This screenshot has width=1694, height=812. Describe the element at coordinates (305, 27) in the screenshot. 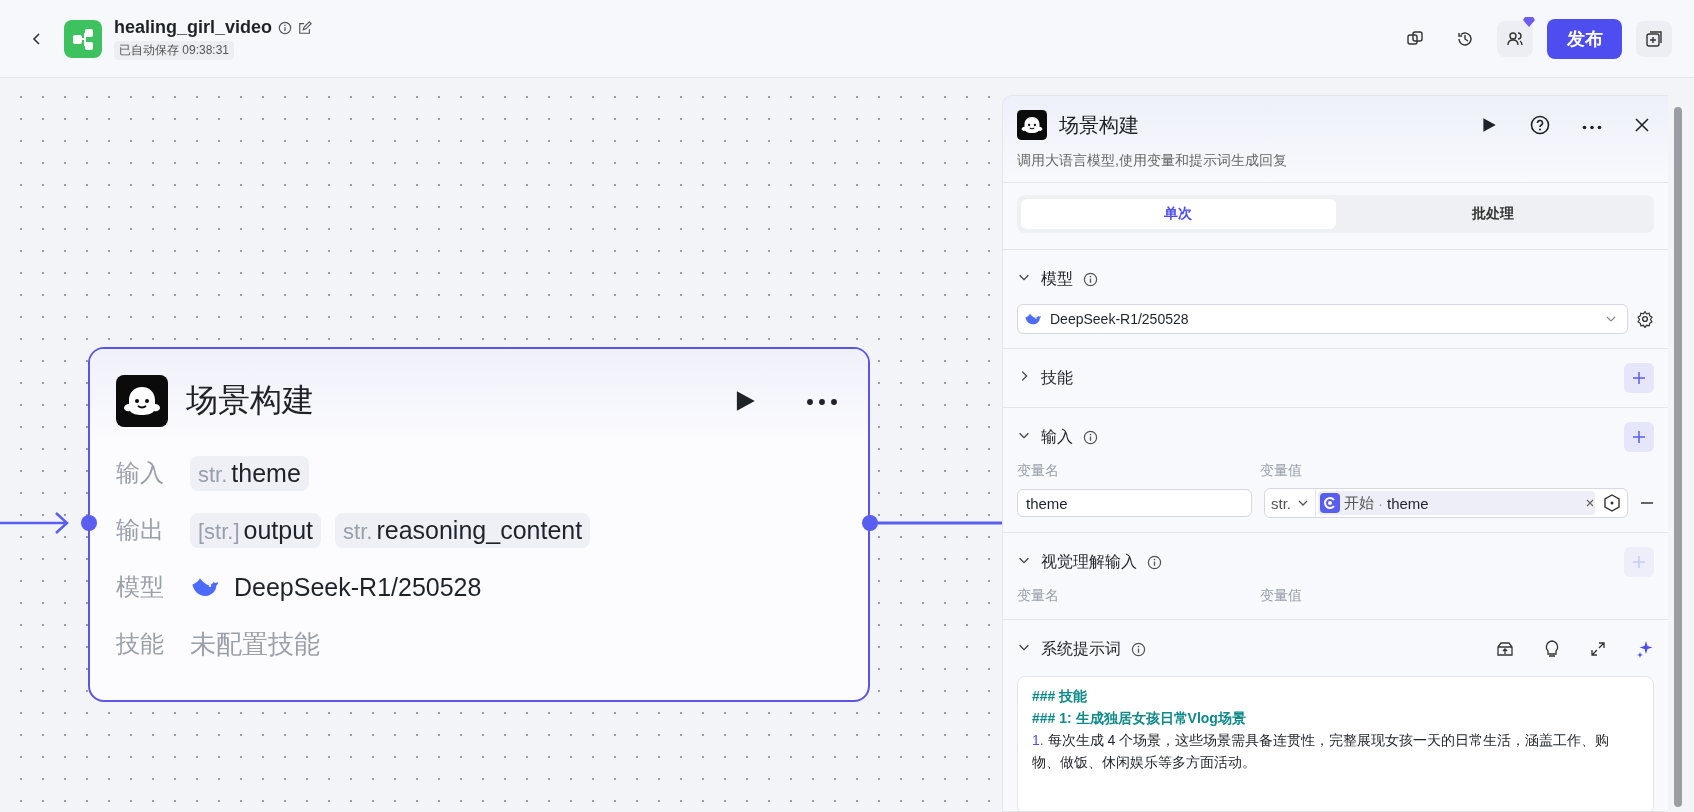

I see `edit-icon` at that location.